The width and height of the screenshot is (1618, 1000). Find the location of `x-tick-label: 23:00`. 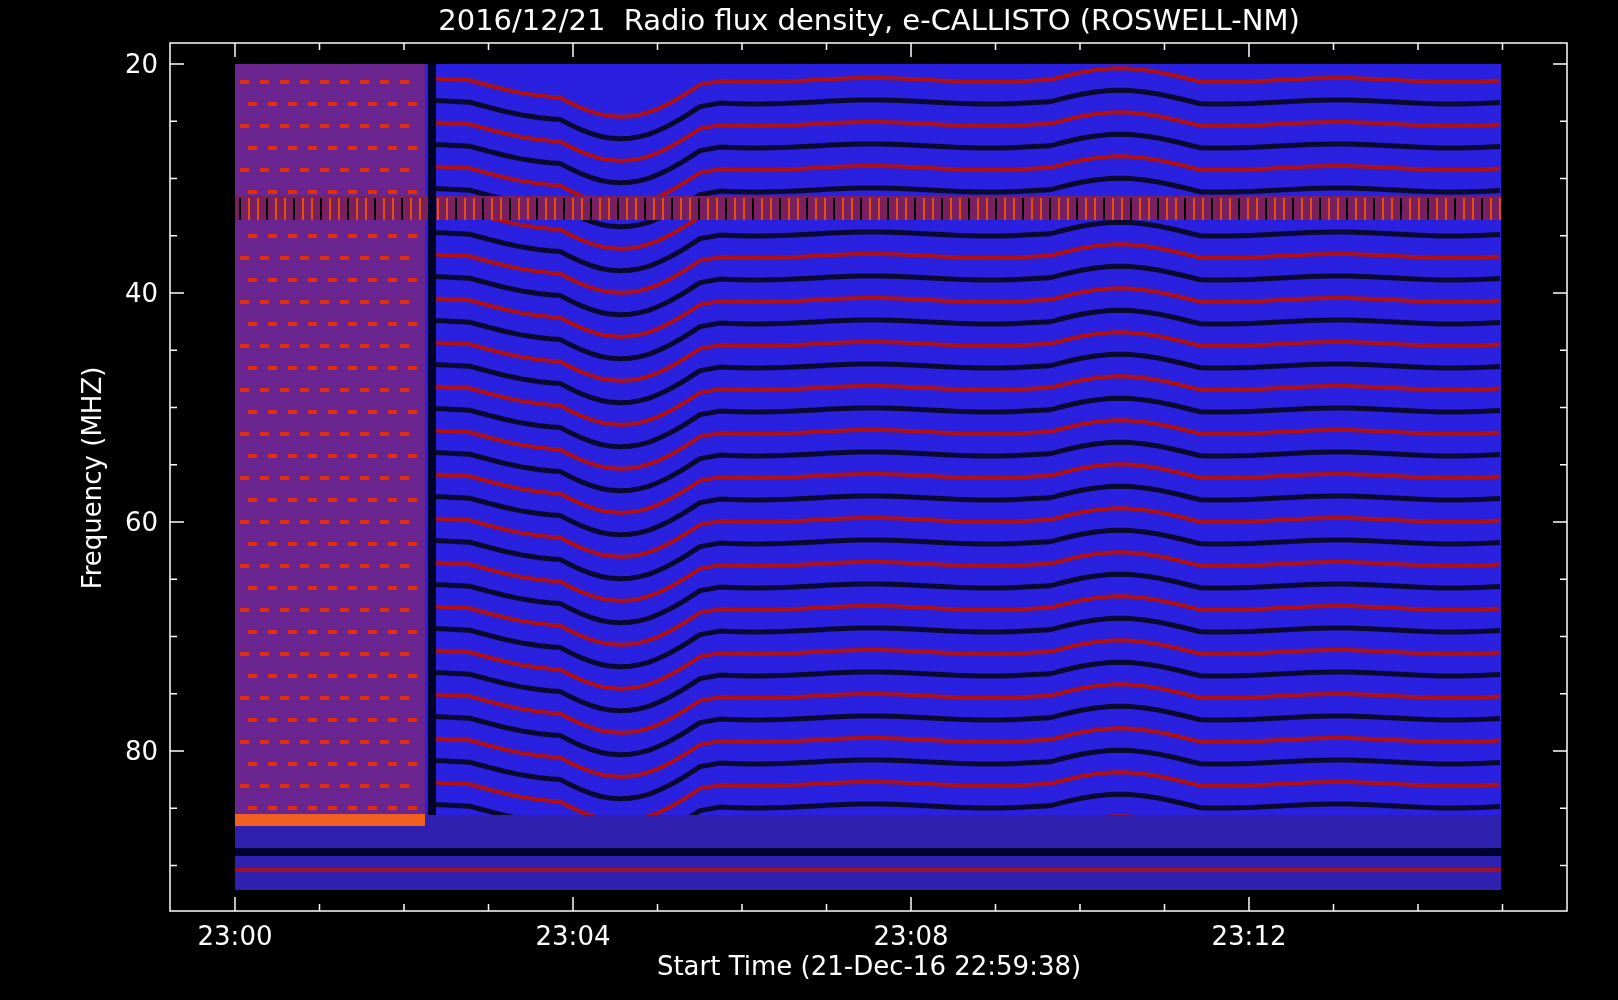

x-tick-label: 23:00 is located at coordinates (235, 936).